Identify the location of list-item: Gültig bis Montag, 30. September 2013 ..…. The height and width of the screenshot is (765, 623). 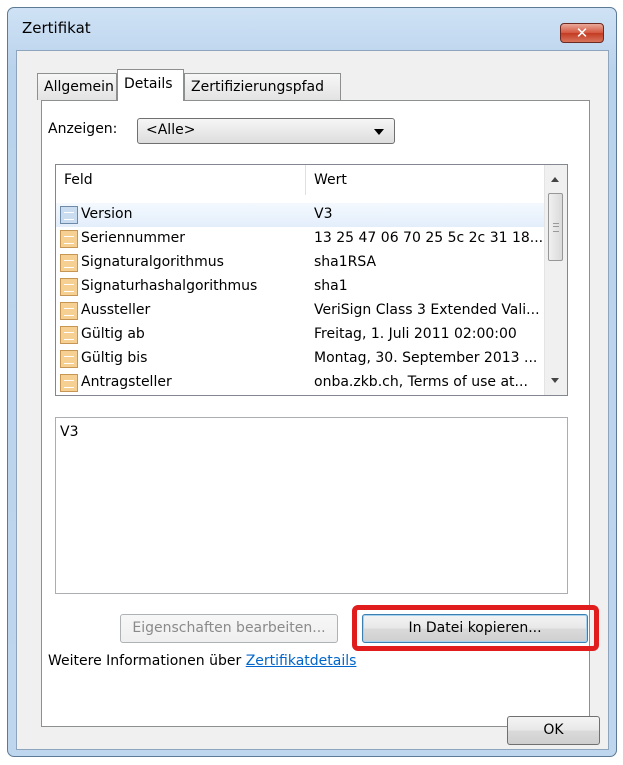
(301, 359).